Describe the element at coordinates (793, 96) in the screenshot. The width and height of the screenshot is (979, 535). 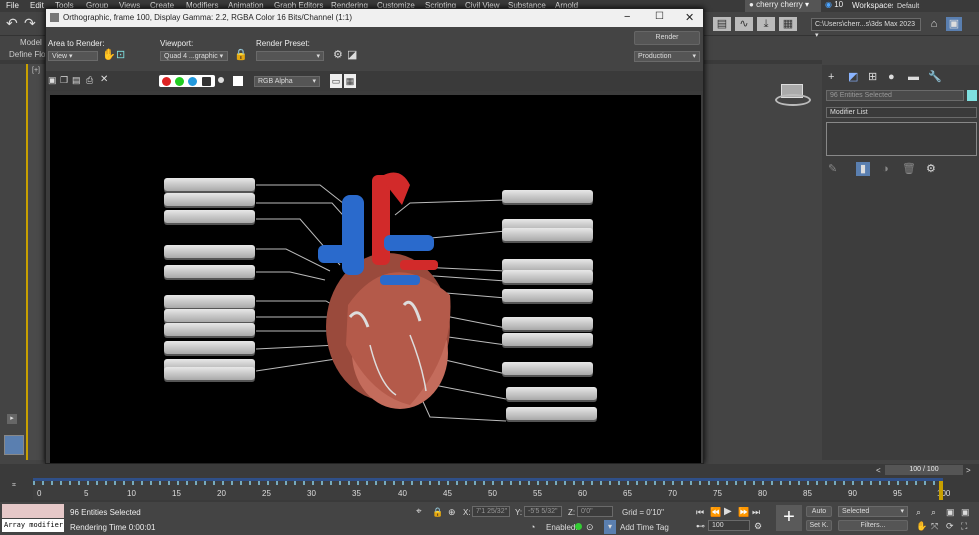
I see `viewcube-icon` at that location.